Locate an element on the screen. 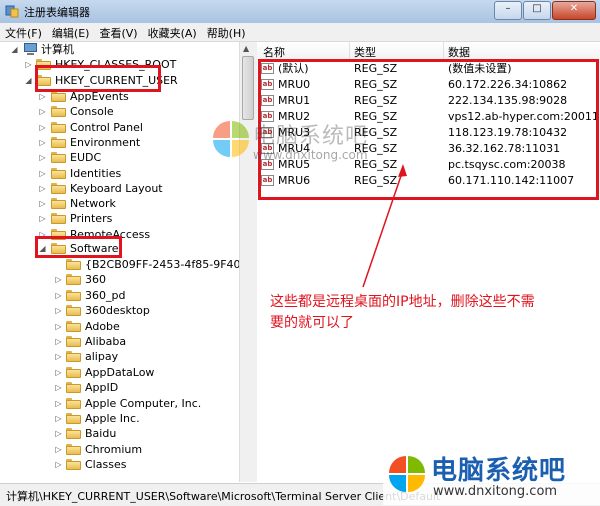  watermark-corner: 电脑系统吧 www.dnxitong.com is located at coordinates (491, 476).